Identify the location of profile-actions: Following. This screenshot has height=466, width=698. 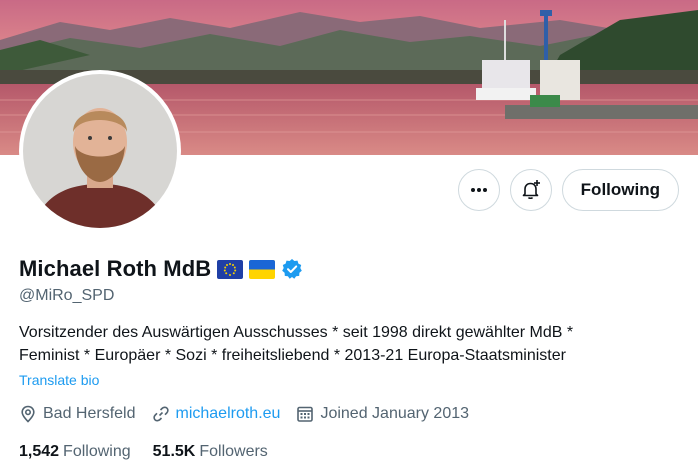
(568, 190).